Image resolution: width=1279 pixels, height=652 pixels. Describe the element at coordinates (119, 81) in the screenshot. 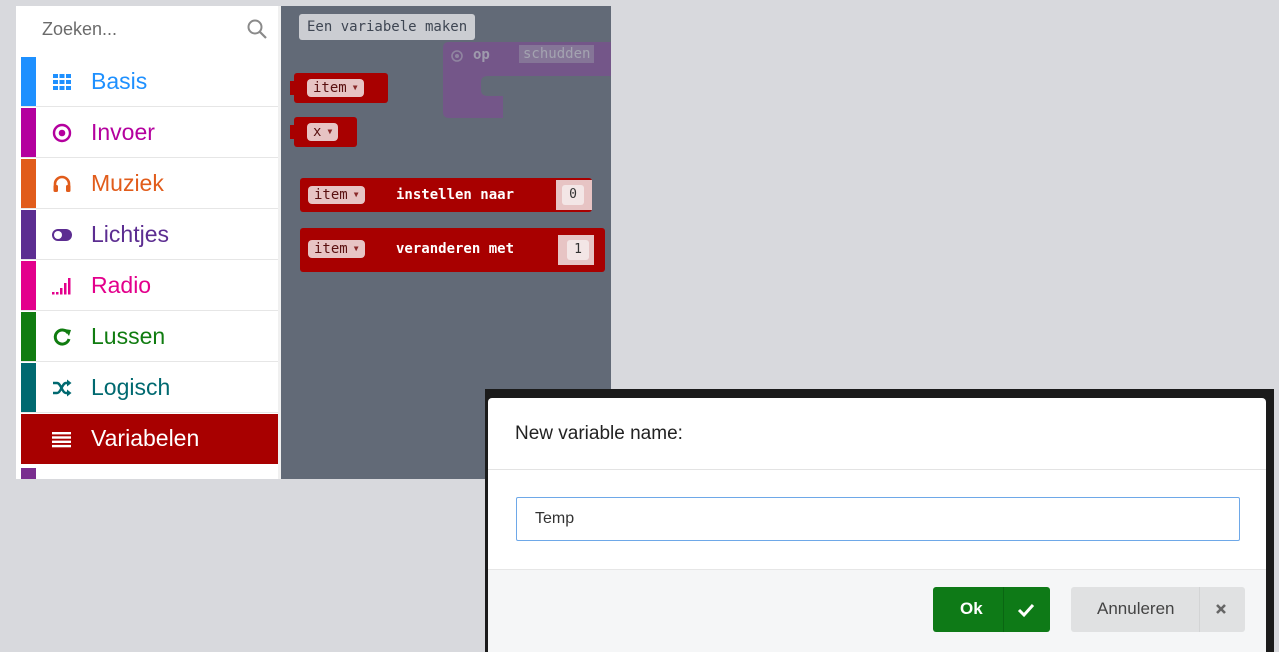

I see `category-label: Basis` at that location.